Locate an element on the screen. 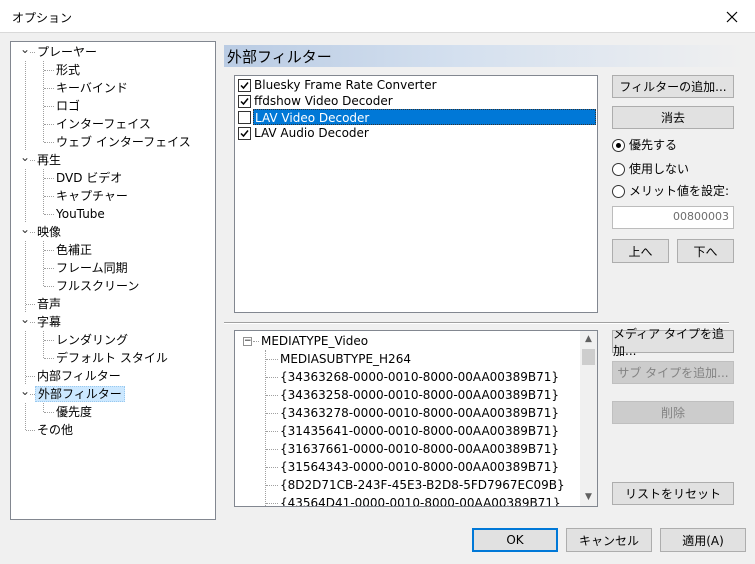 Image resolution: width=755 pixels, height=564 pixels. tree-item: 優先度 is located at coordinates (74, 412).